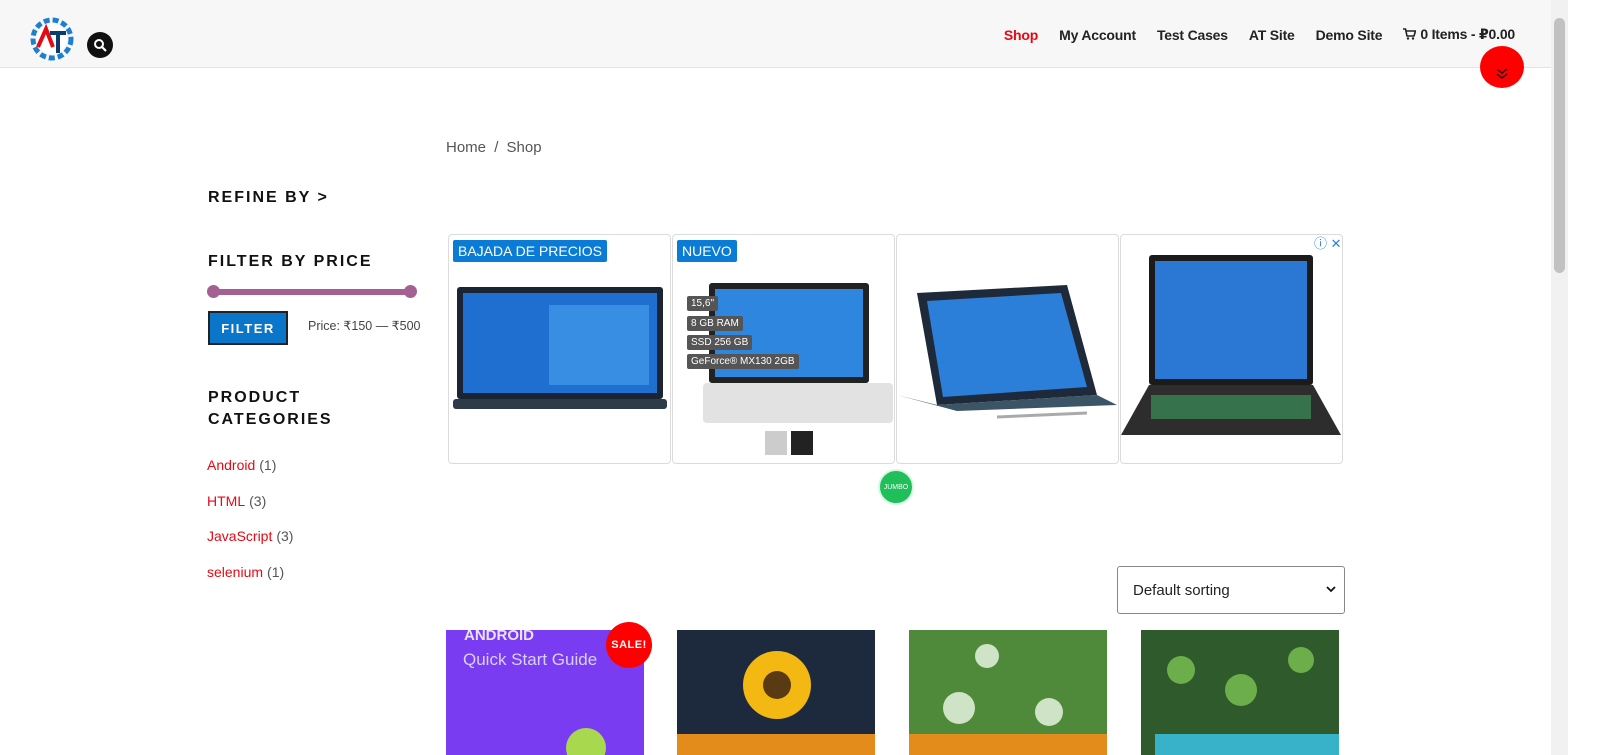 This screenshot has width=1600, height=755. I want to click on product-card-leaves, so click(1240, 692).